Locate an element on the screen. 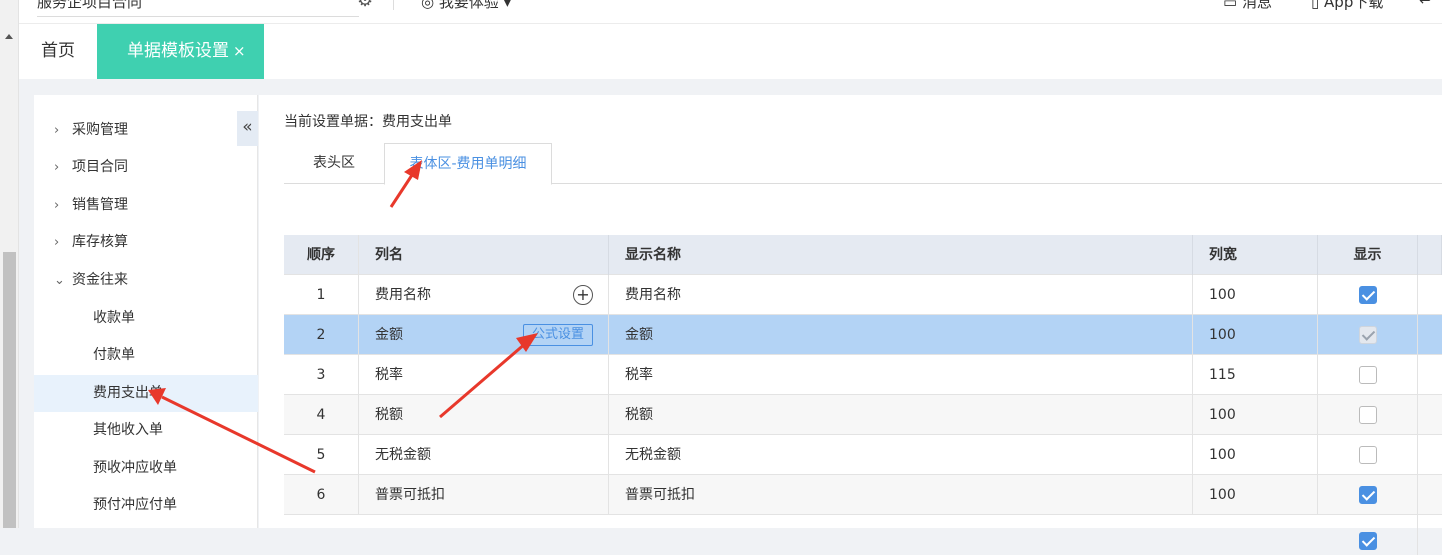 This screenshot has height=555, width=1442. sidebar-subitem-other-income: 其他收入单 is located at coordinates (146, 430).